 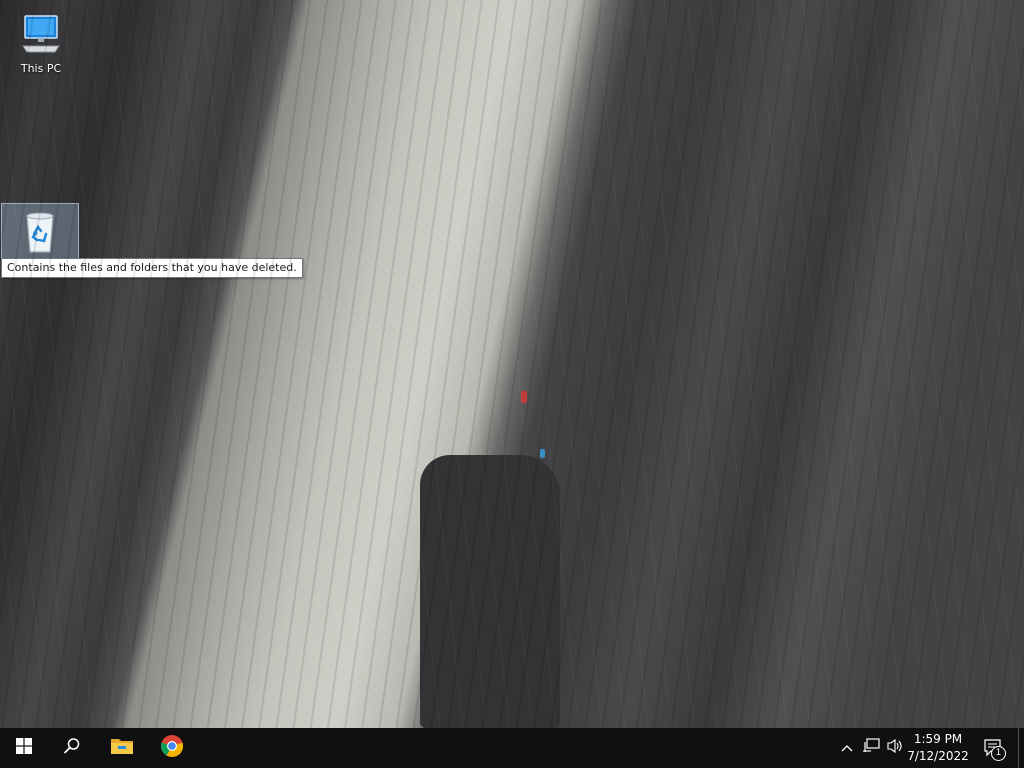 I want to click on notification-icon: 1, so click(x=994, y=749).